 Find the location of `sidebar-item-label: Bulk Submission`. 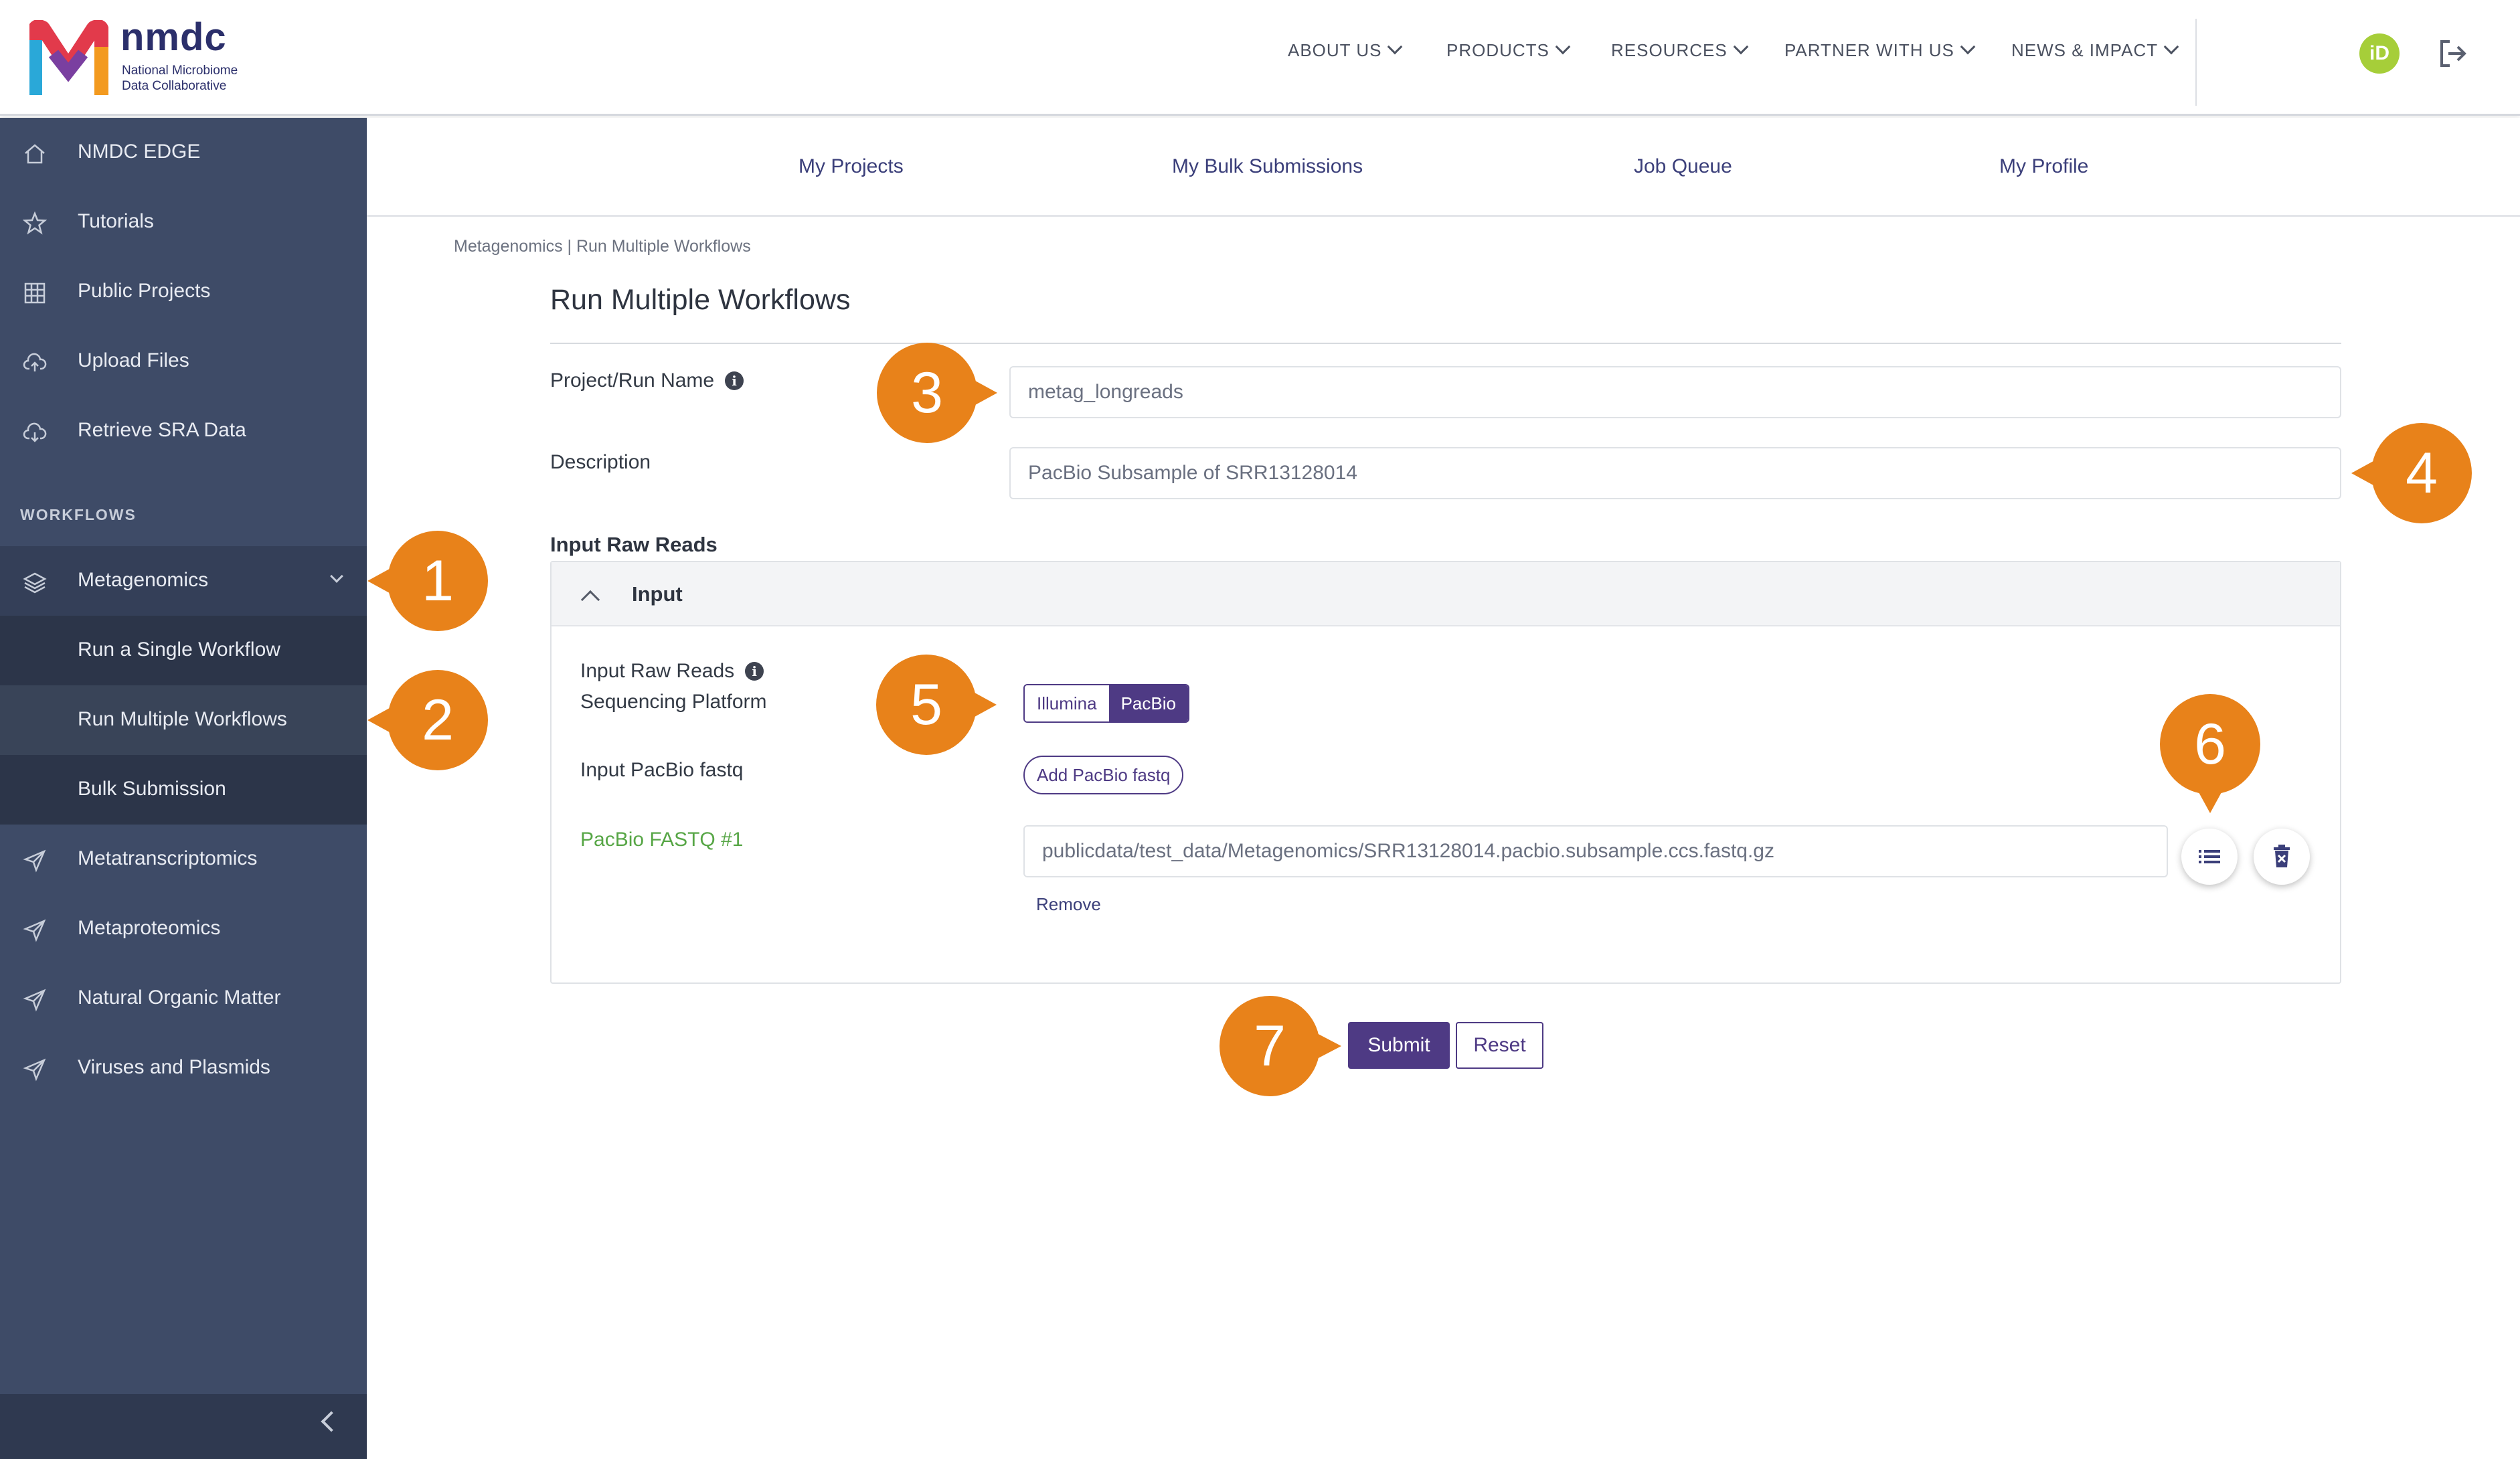

sidebar-item-label: Bulk Submission is located at coordinates (152, 789).